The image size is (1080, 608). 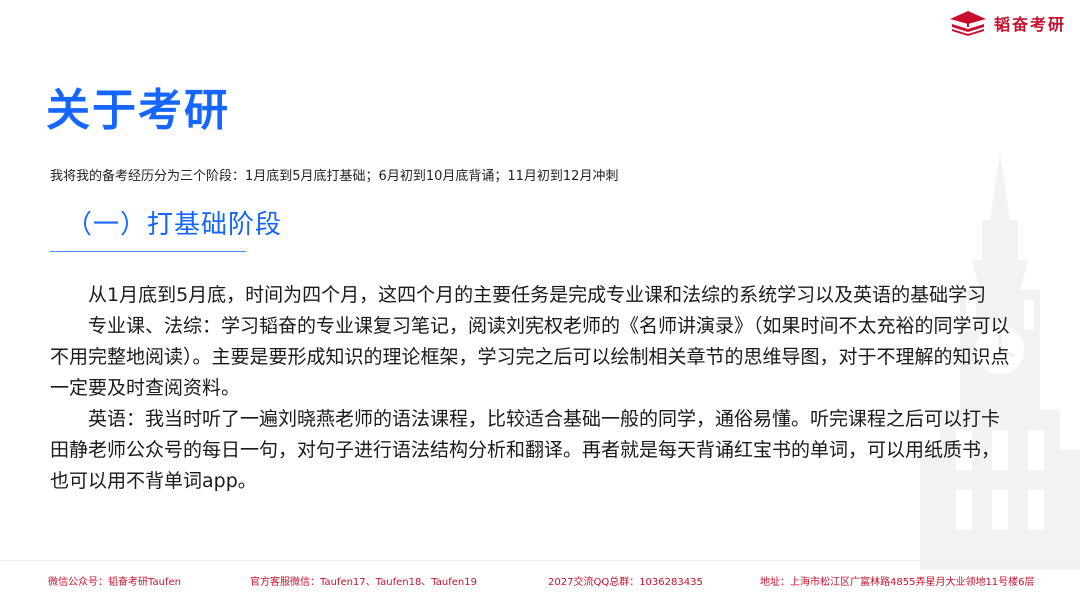 What do you see at coordinates (363, 582) in the screenshot?
I see `footer-service: 官方客服微信：Taufen17、Taufen18、Taufen19` at bounding box center [363, 582].